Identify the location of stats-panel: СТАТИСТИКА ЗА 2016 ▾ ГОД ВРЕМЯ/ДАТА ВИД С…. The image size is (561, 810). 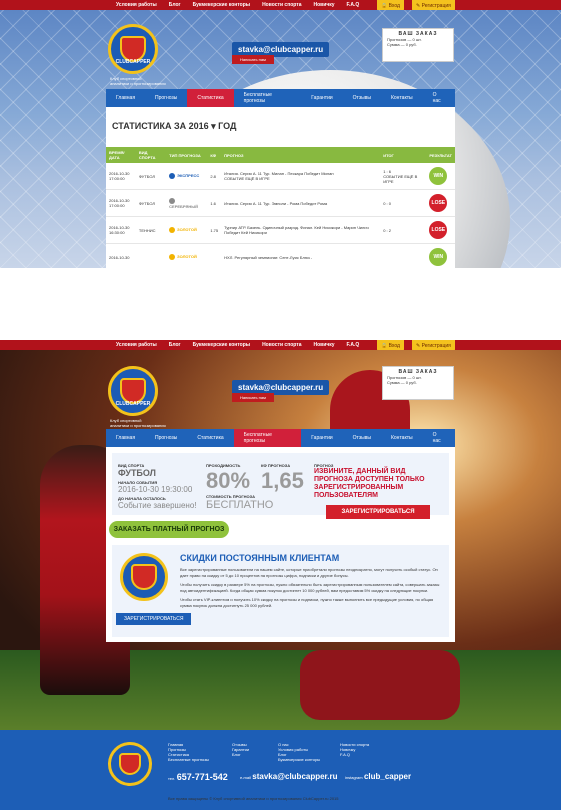
(280, 187).